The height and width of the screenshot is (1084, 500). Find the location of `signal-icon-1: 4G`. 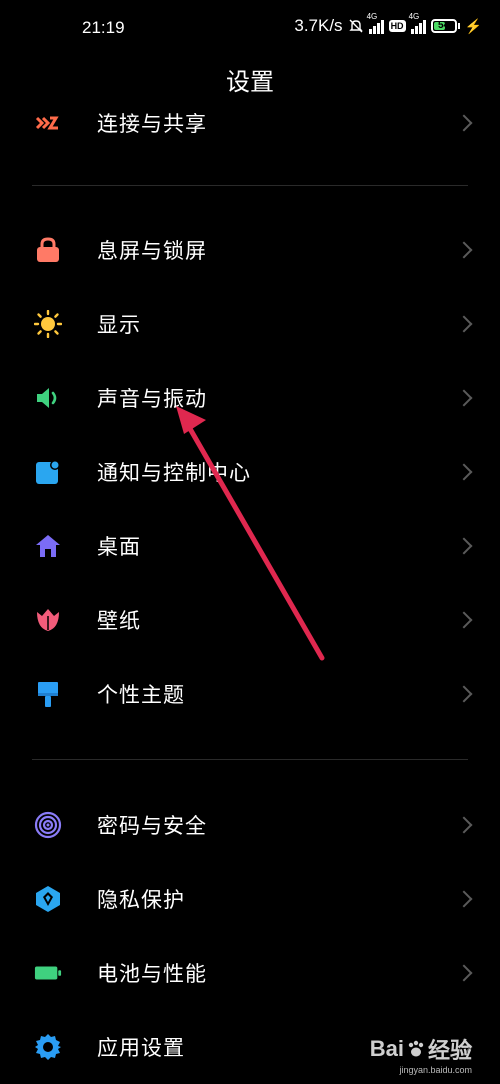

signal-icon-1: 4G is located at coordinates (375, 23).